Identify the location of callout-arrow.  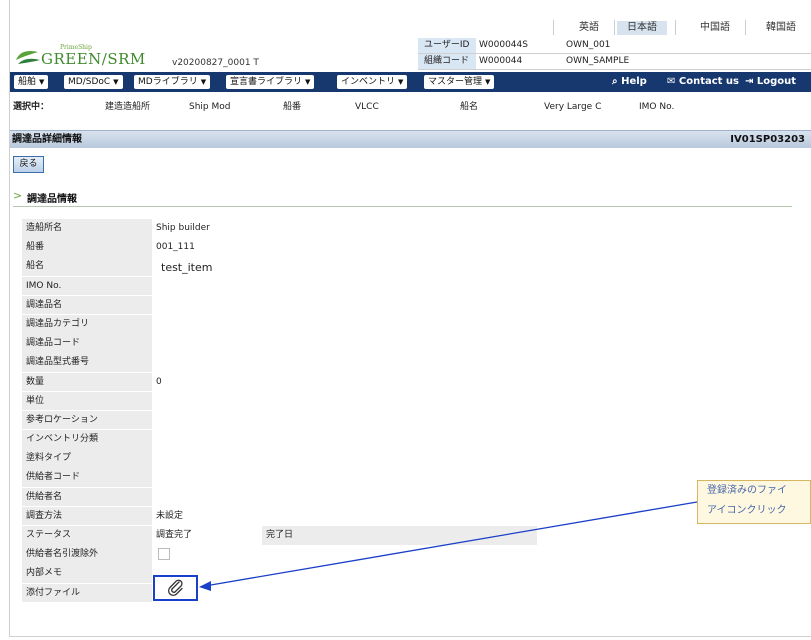
(448, 546).